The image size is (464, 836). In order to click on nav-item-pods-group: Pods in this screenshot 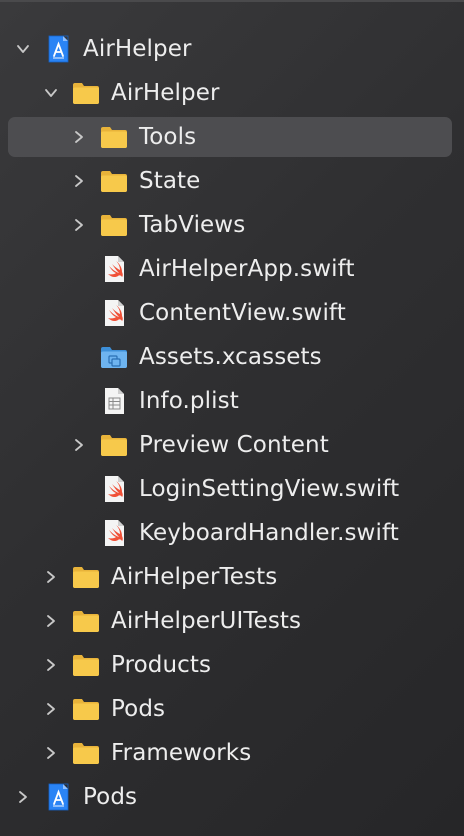, I will do `click(232, 709)`.